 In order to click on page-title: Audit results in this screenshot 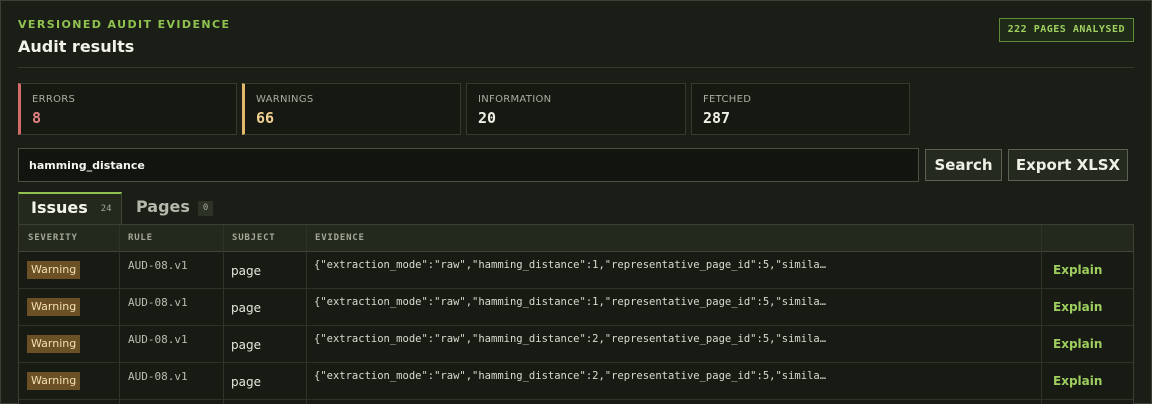, I will do `click(76, 46)`.